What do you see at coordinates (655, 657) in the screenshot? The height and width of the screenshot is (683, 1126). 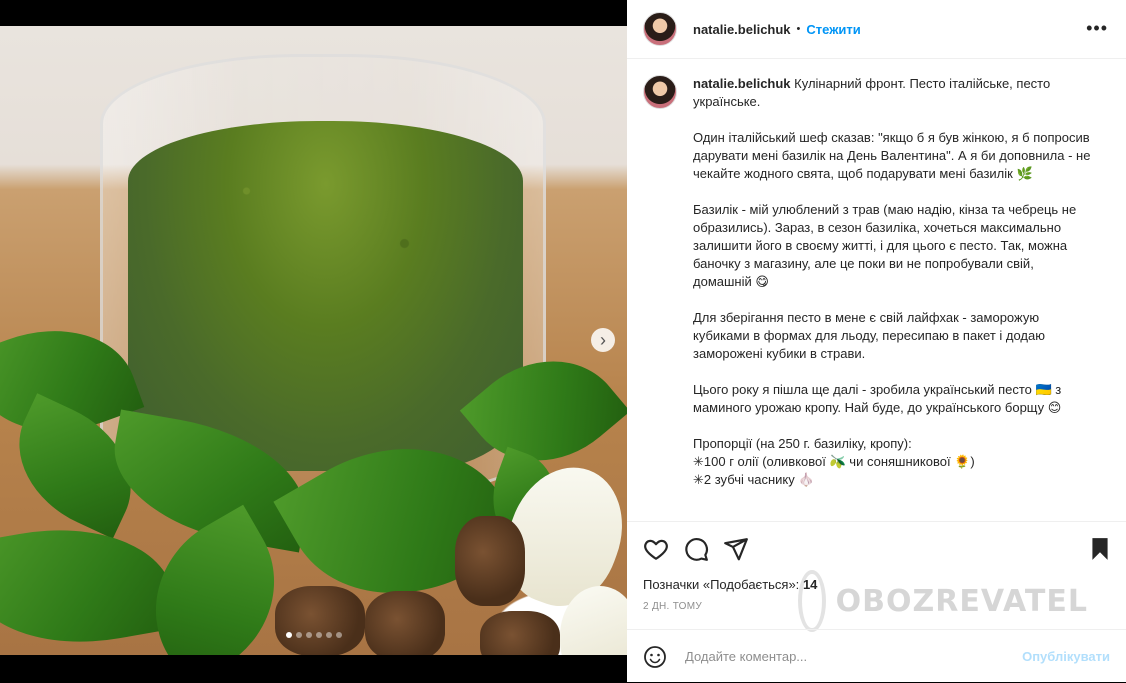 I see `emoji-icon` at bounding box center [655, 657].